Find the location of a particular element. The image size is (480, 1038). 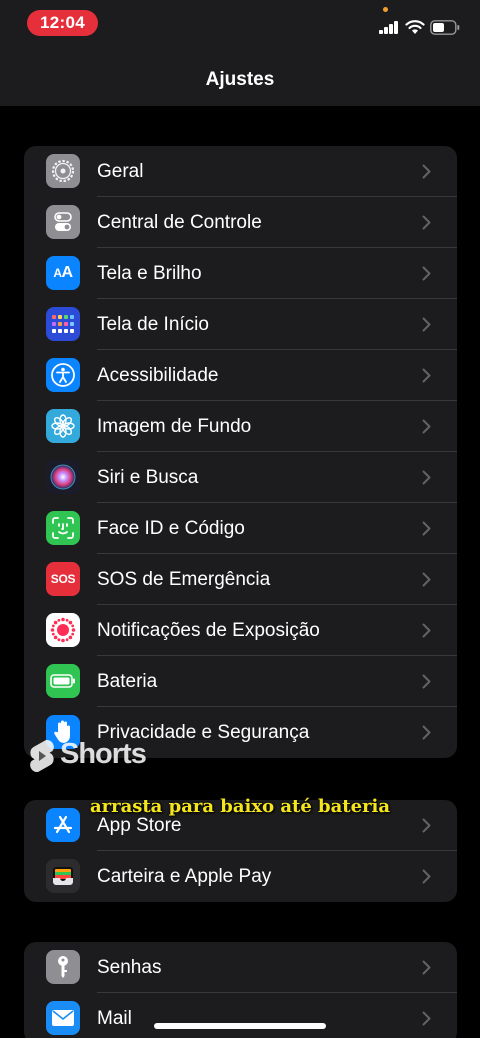

wallpaper-flower-icon is located at coordinates (63, 426).